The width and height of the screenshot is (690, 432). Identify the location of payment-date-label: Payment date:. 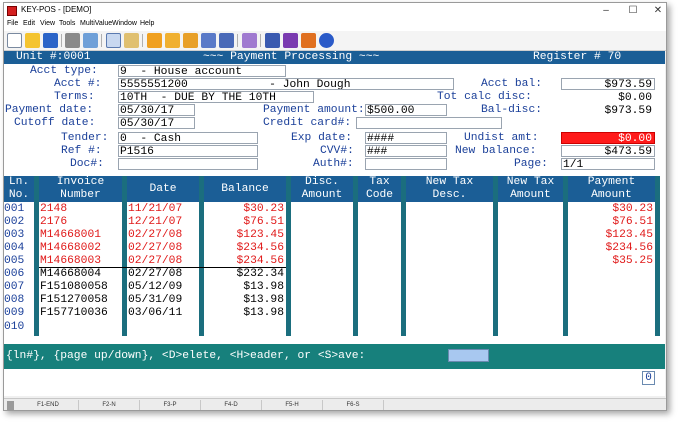
(49, 110).